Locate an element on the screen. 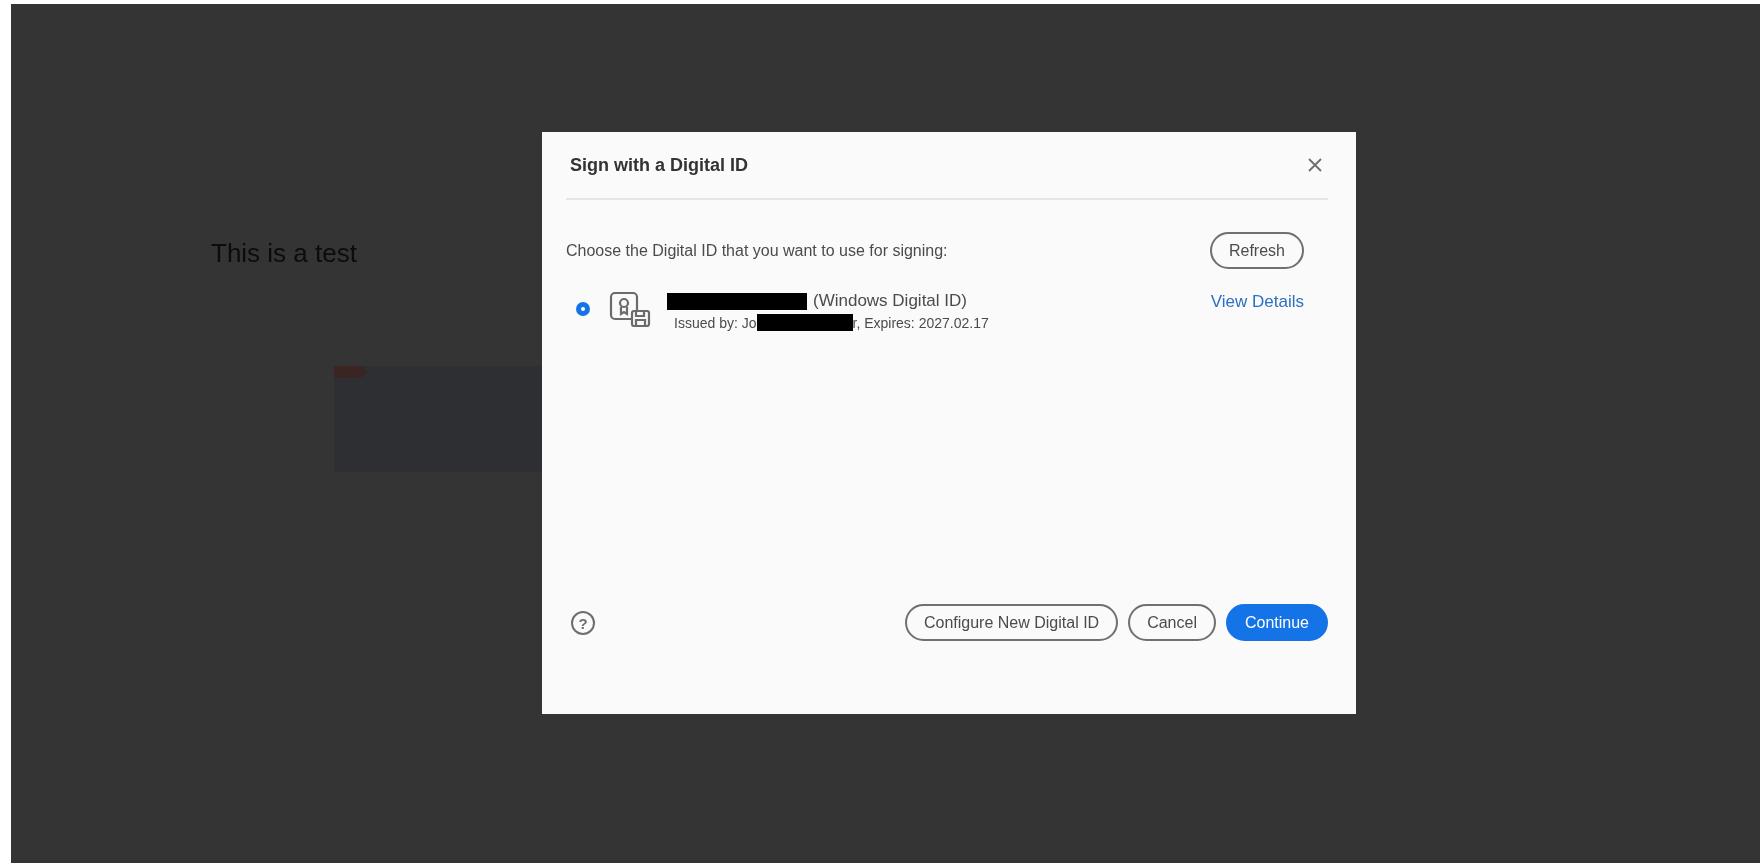  instruction-text: Choose the Digital ID that you want to use for signing: is located at coordinates (757, 250).